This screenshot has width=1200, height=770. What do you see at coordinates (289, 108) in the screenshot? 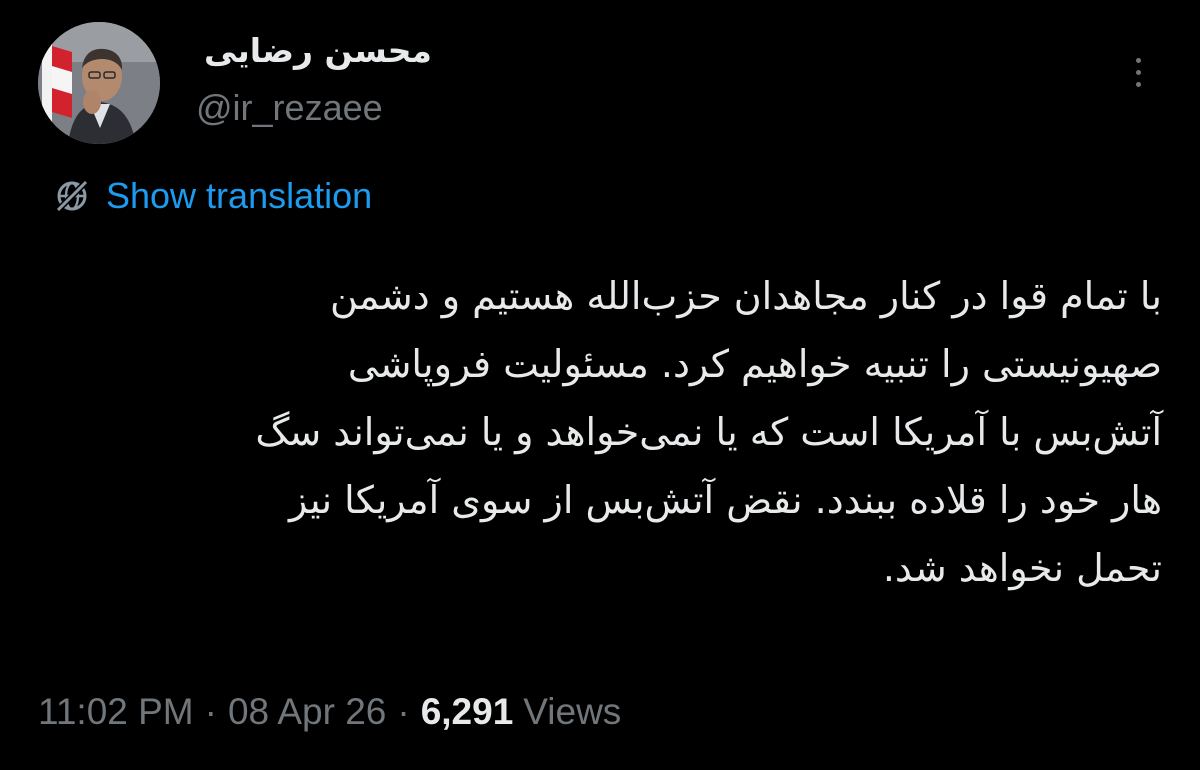
I see `author-handle: @ir_rezaee` at bounding box center [289, 108].